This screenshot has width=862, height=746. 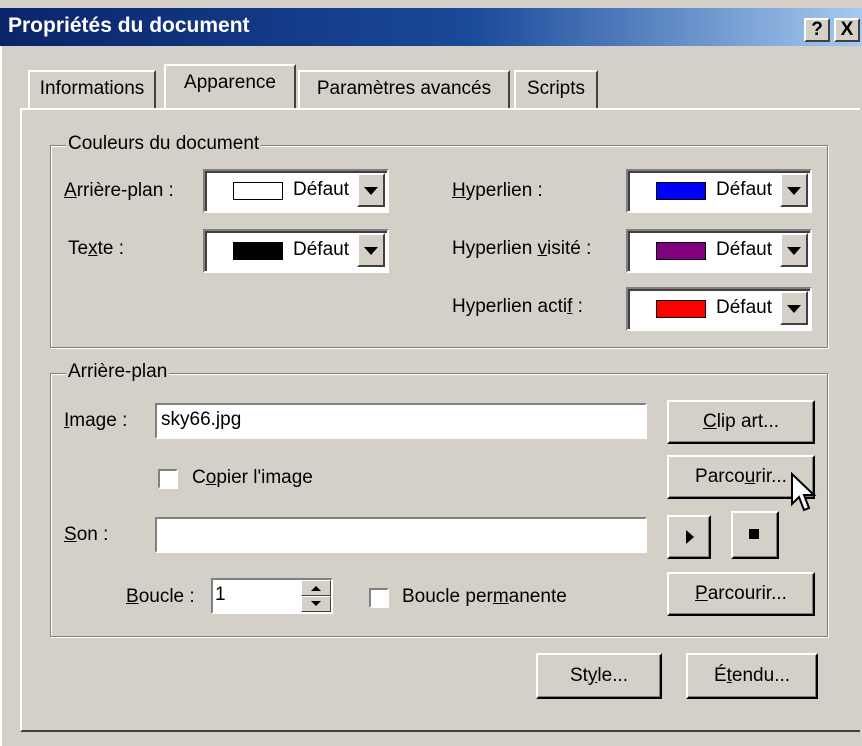 I want to click on mouse-cursor-icon, so click(x=804, y=492).